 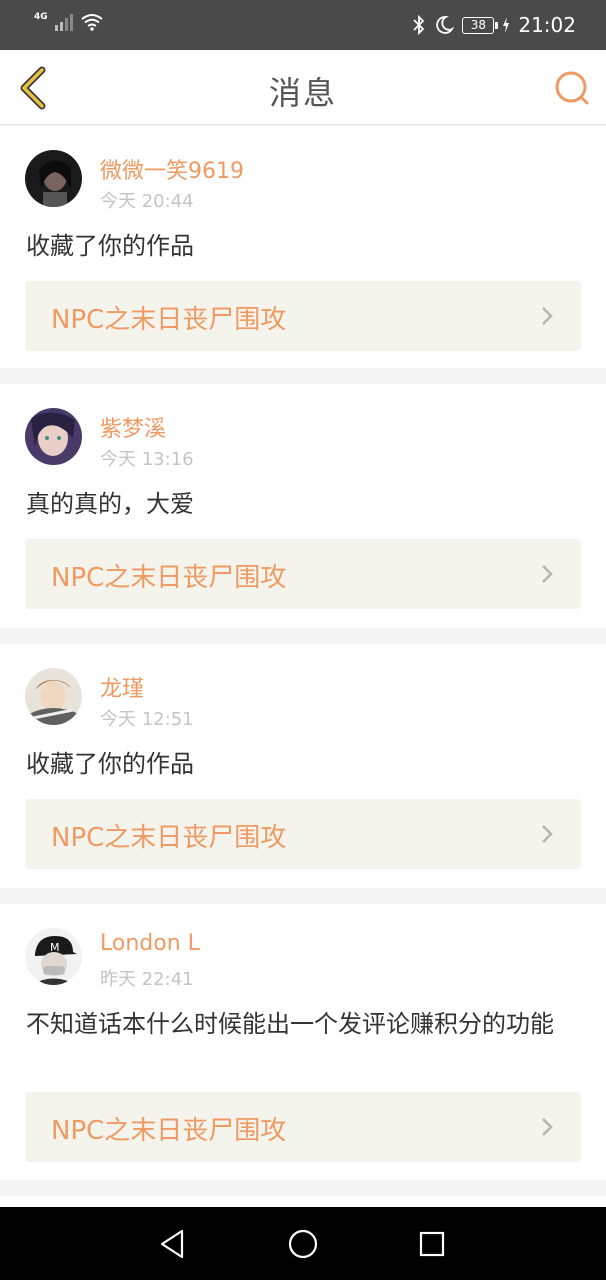 I want to click on nav-recents-button, so click(x=432, y=1244).